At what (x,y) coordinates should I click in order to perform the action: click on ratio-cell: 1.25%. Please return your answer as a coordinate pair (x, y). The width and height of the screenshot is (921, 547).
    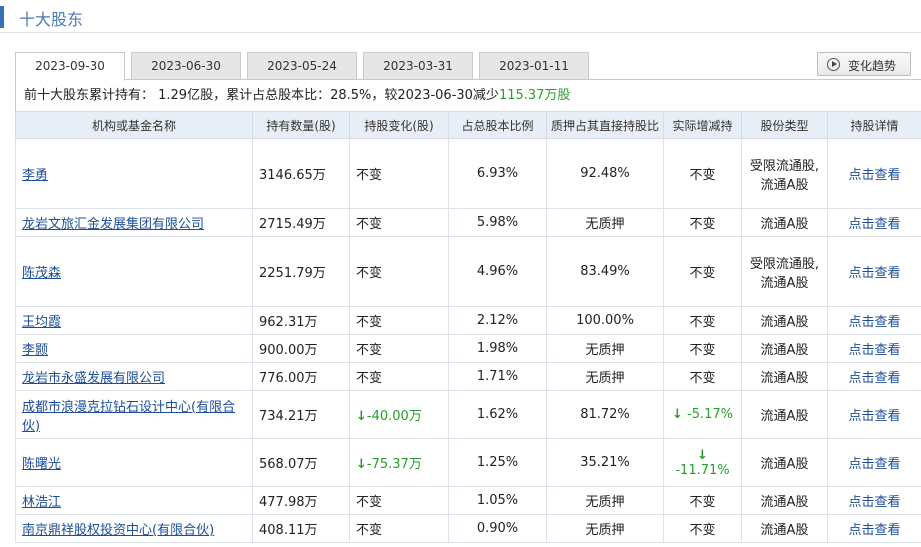
    Looking at the image, I should click on (497, 462).